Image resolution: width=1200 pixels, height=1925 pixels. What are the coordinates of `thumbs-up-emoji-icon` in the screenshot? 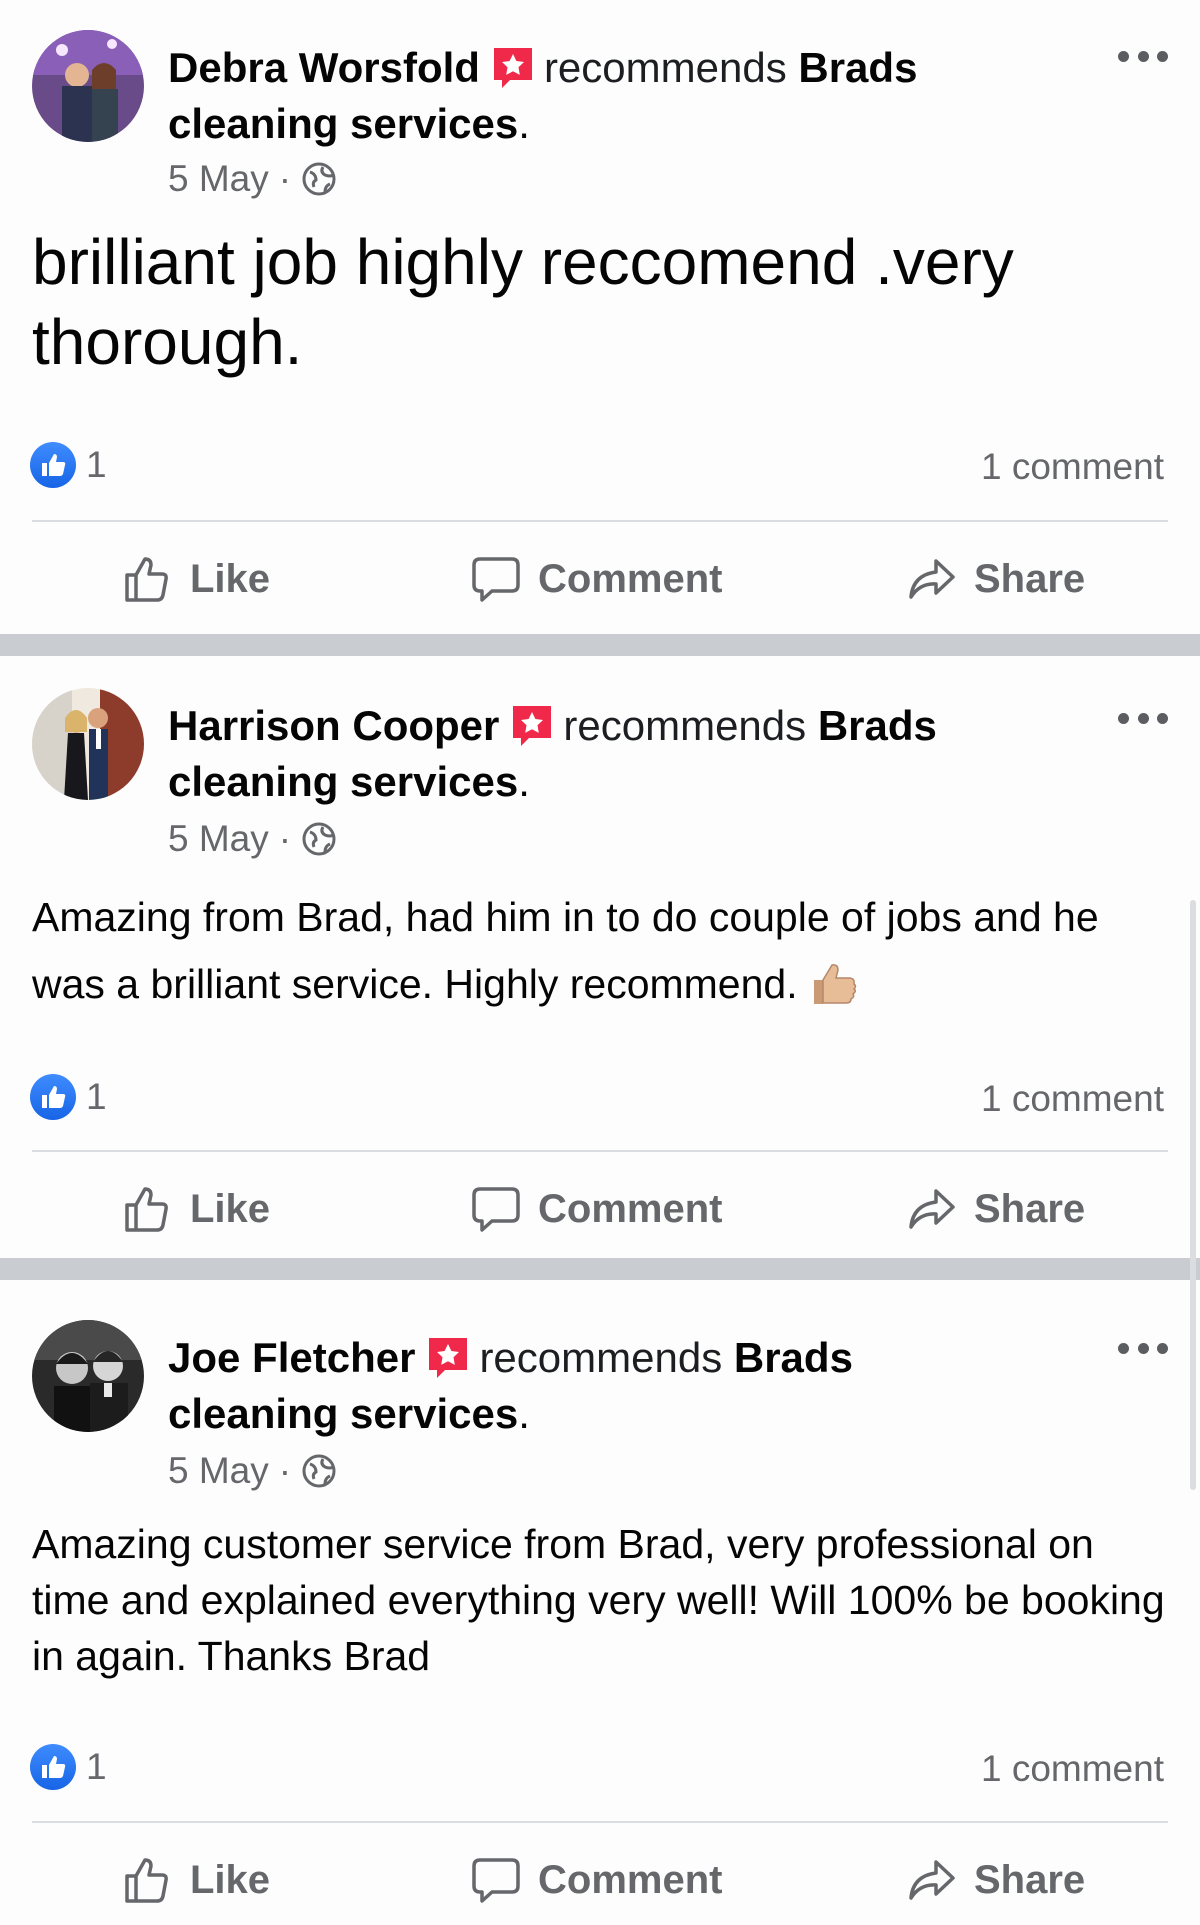 It's located at (834, 984).